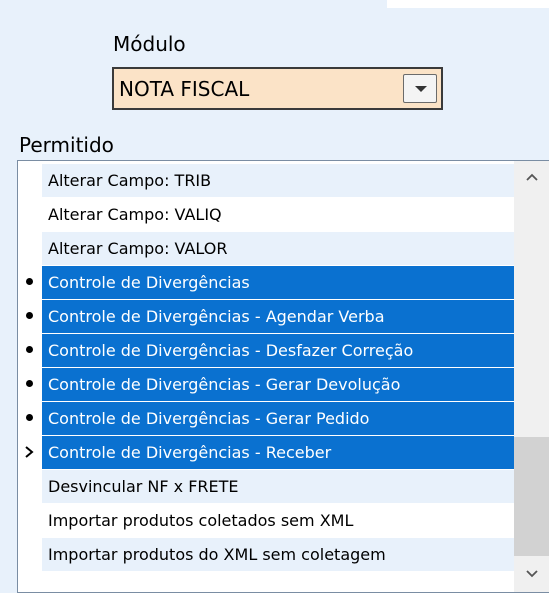 This screenshot has width=549, height=593. I want to click on scroll-down-button, so click(531, 575).